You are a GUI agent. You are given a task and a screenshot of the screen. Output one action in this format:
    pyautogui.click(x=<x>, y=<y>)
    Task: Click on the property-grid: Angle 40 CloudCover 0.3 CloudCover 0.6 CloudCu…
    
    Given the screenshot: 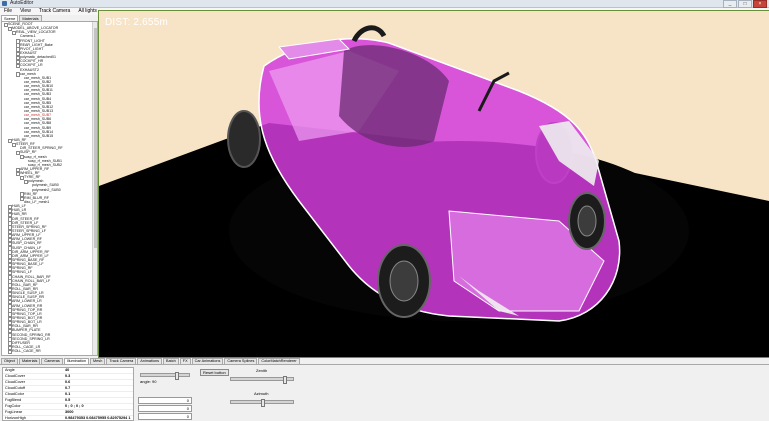 What is the action you would take?
    pyautogui.click(x=68, y=394)
    